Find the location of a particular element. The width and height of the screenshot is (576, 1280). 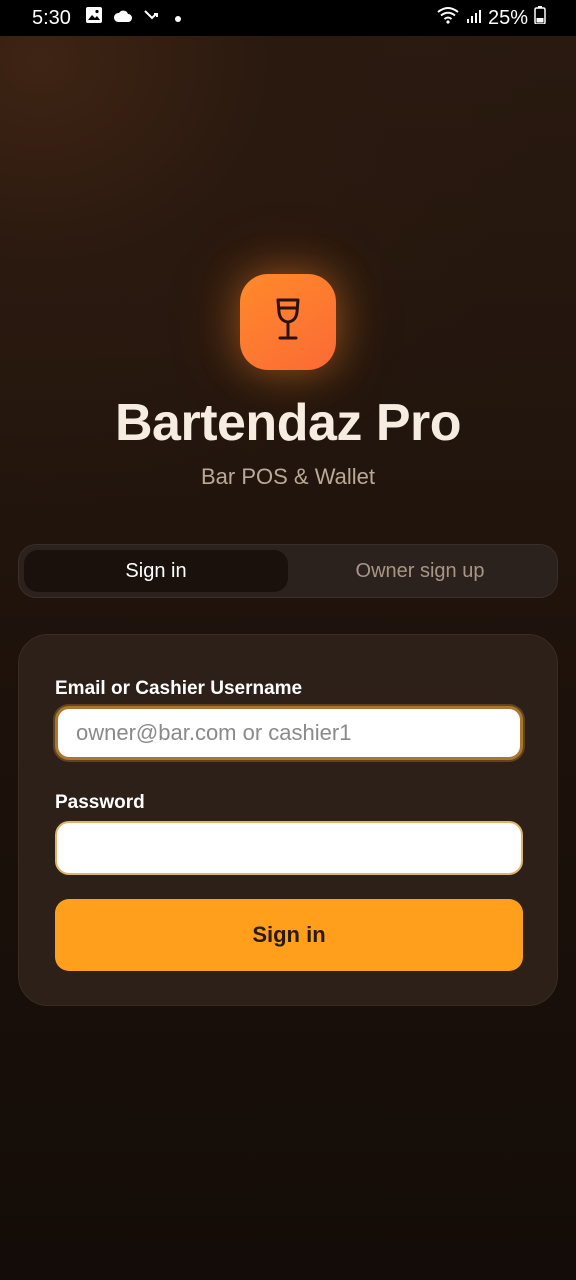

app-subtitle: Bar POS & Wallet is located at coordinates (287, 476).